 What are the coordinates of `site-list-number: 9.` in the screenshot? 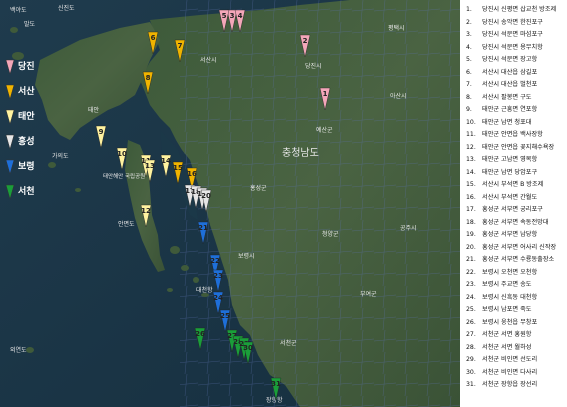 It's located at (469, 109).